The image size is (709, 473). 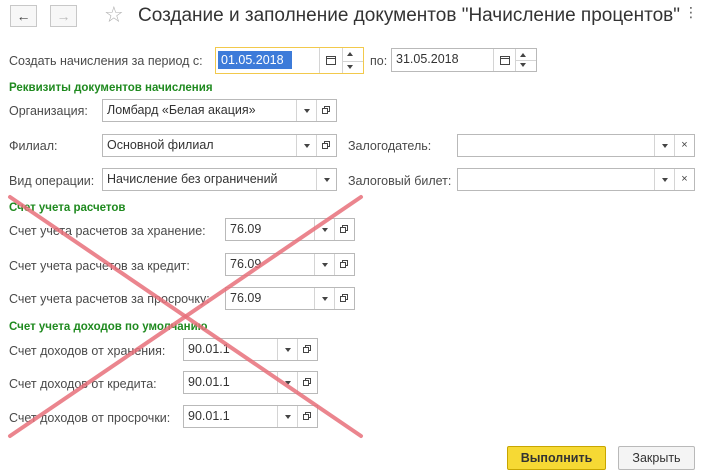 I want to click on income-credit-label: Счет доходов от кредита:, so click(x=83, y=384).